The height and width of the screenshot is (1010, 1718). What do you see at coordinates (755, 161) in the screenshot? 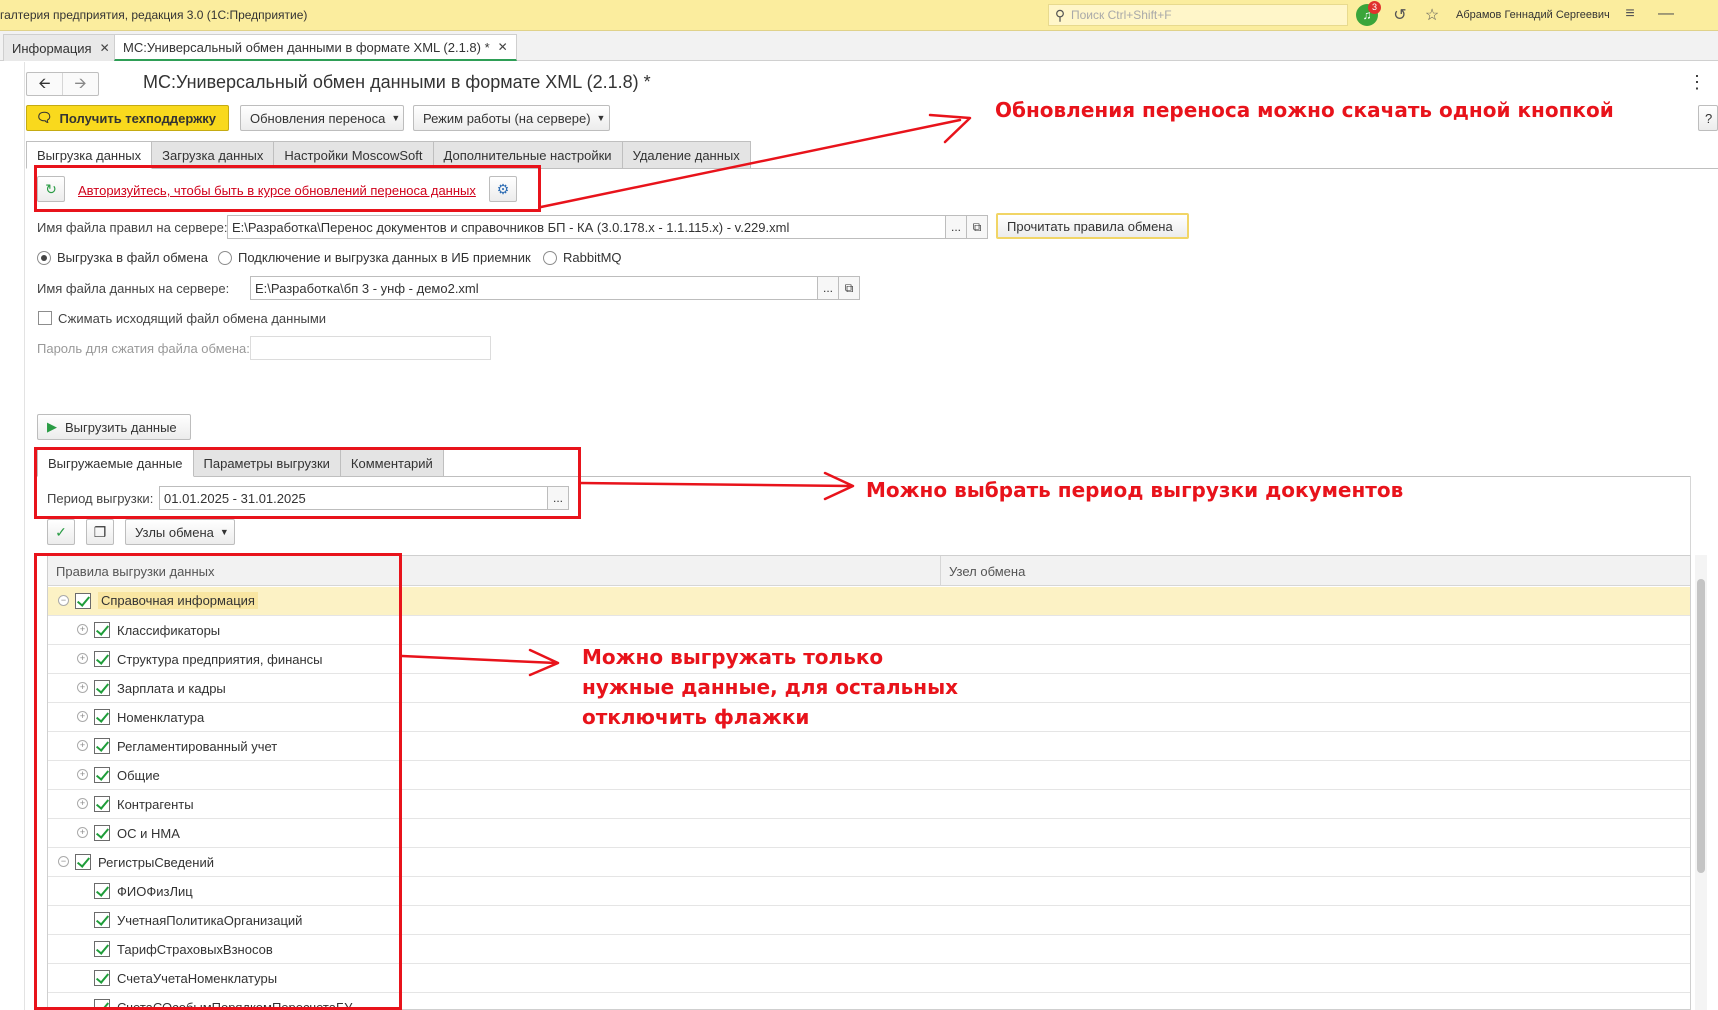
I see `arrow-to-updates-note` at bounding box center [755, 161].